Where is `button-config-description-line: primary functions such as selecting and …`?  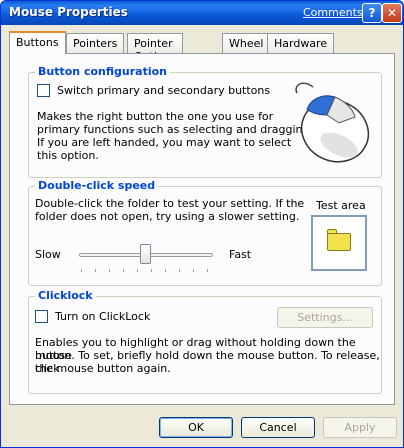
button-config-description-line: primary functions such as selecting and … is located at coordinates (175, 129).